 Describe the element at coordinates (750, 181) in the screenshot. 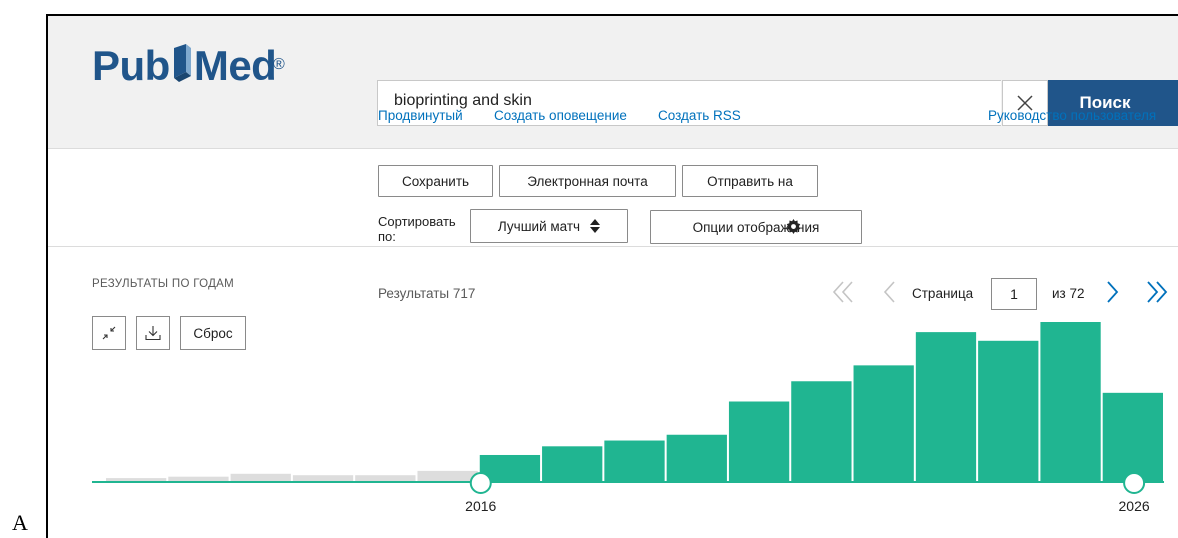

I see `send-to-button: Отправить на` at that location.